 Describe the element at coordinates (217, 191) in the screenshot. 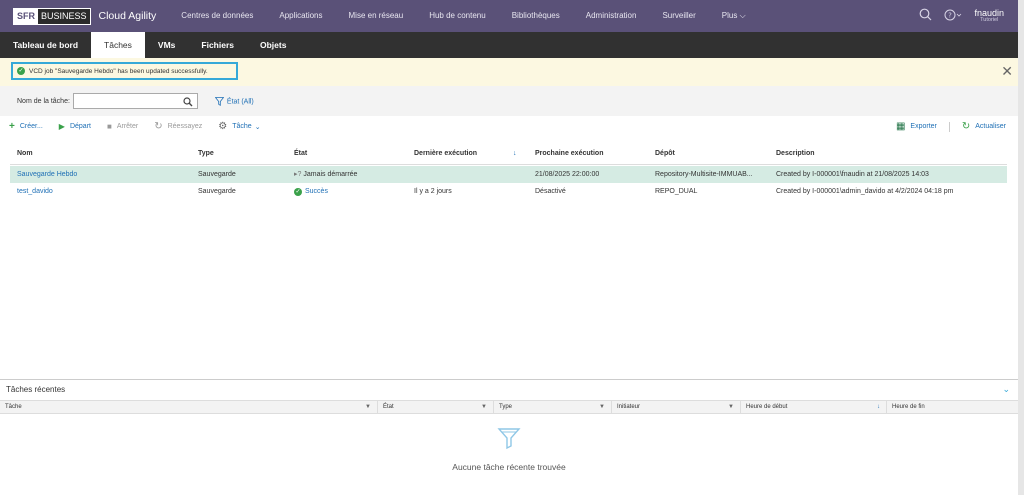

I see `job-type: Sauvegarde` at that location.